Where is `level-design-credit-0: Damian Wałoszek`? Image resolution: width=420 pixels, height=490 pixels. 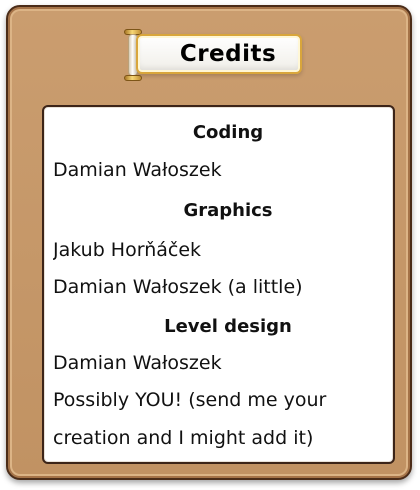
level-design-credit-0: Damian Wałoszek is located at coordinates (137, 363).